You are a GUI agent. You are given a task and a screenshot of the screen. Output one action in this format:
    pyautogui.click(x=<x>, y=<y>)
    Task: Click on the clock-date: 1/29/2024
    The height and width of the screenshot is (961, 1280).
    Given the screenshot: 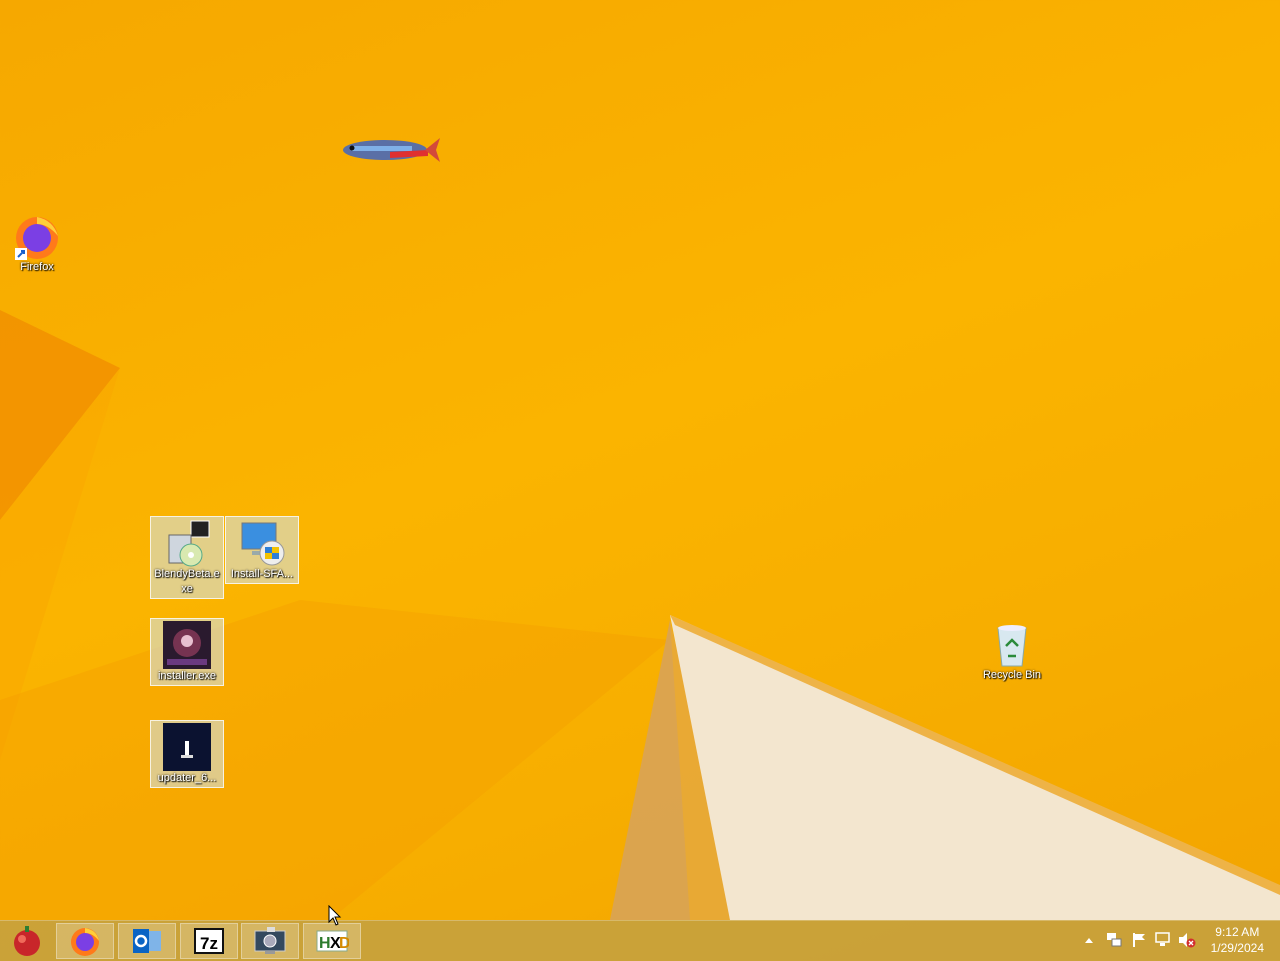 What is the action you would take?
    pyautogui.click(x=1237, y=948)
    